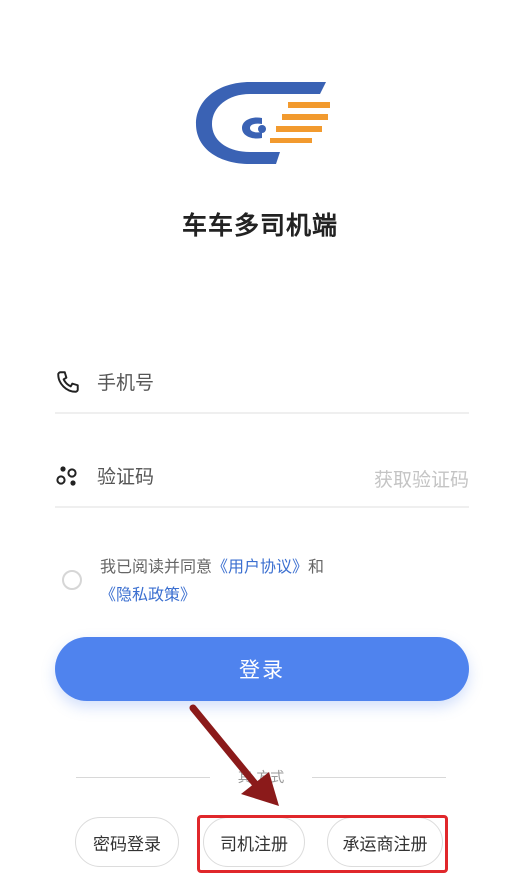  I want to click on verify-code-icon, so click(66, 476).